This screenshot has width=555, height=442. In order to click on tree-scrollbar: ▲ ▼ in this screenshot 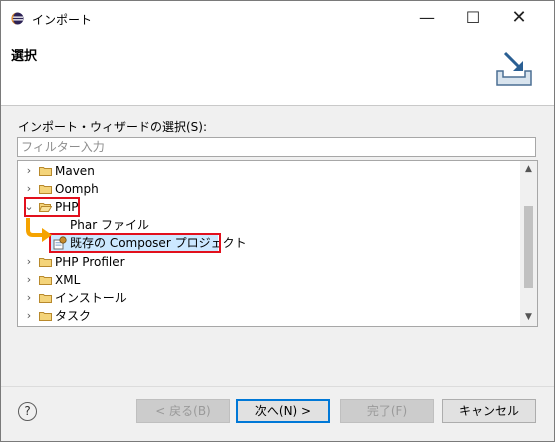, I will do `click(528, 243)`.